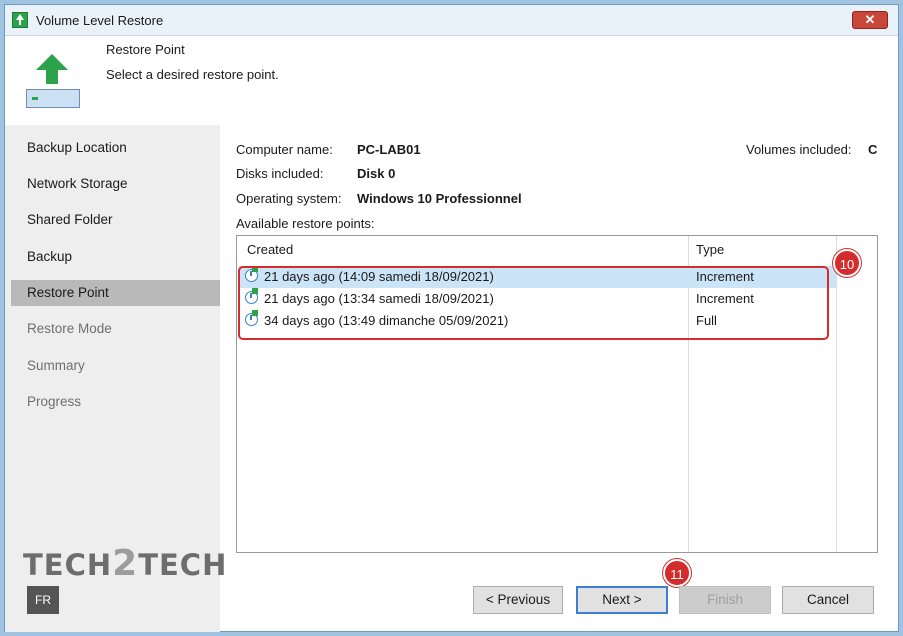 Image resolution: width=903 pixels, height=636 pixels. Describe the element at coordinates (115, 220) in the screenshot. I see `step-shared-folder: Shared Folder` at that location.